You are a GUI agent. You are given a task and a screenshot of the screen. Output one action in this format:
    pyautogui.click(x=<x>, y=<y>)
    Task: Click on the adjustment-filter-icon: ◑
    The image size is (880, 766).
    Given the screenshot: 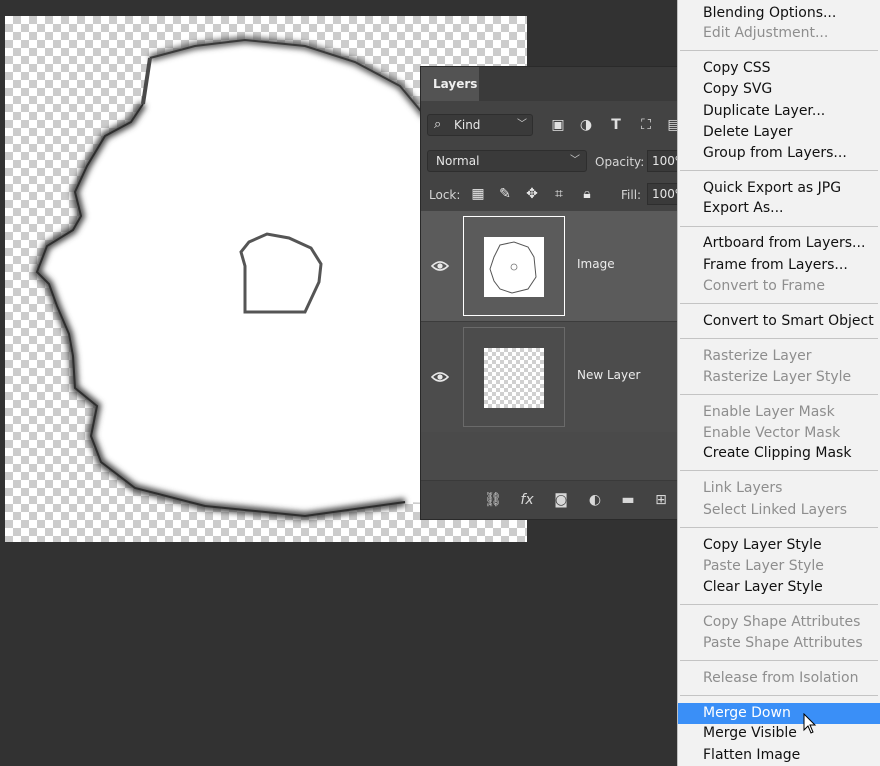 What is the action you would take?
    pyautogui.click(x=586, y=125)
    